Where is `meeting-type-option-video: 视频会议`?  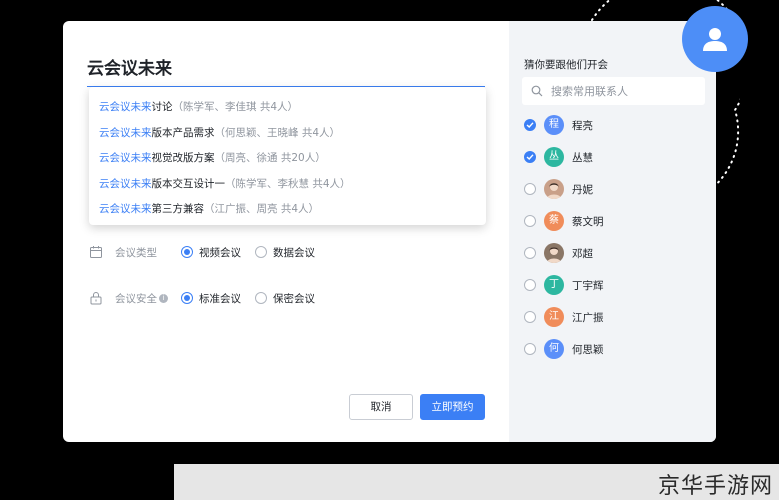 meeting-type-option-video: 视频会议 is located at coordinates (211, 252).